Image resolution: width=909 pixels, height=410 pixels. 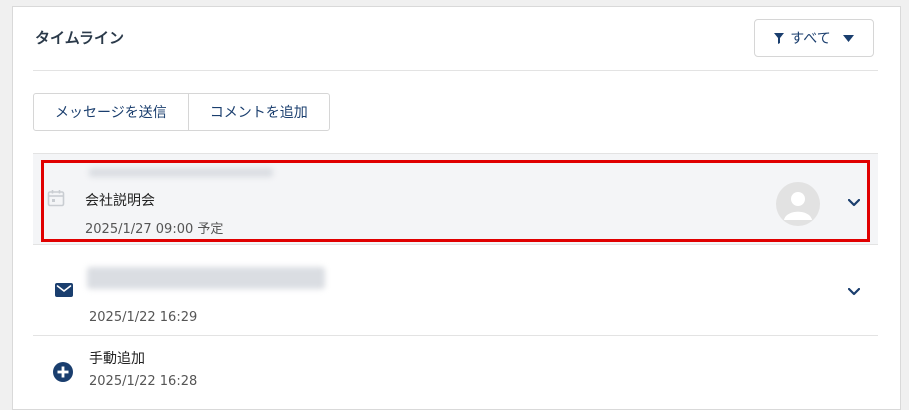 I want to click on send-message-button: メッセージを送信, so click(x=111, y=112).